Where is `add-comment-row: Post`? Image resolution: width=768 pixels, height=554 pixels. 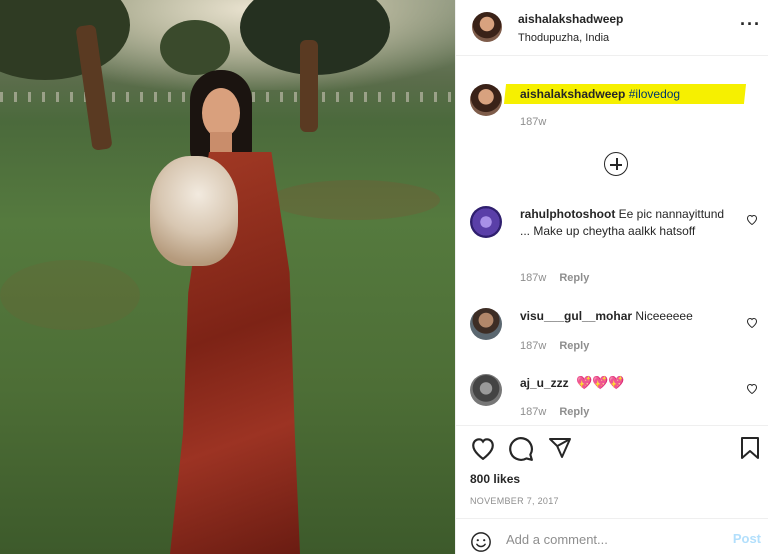
add-comment-row: Post is located at coordinates (612, 536).